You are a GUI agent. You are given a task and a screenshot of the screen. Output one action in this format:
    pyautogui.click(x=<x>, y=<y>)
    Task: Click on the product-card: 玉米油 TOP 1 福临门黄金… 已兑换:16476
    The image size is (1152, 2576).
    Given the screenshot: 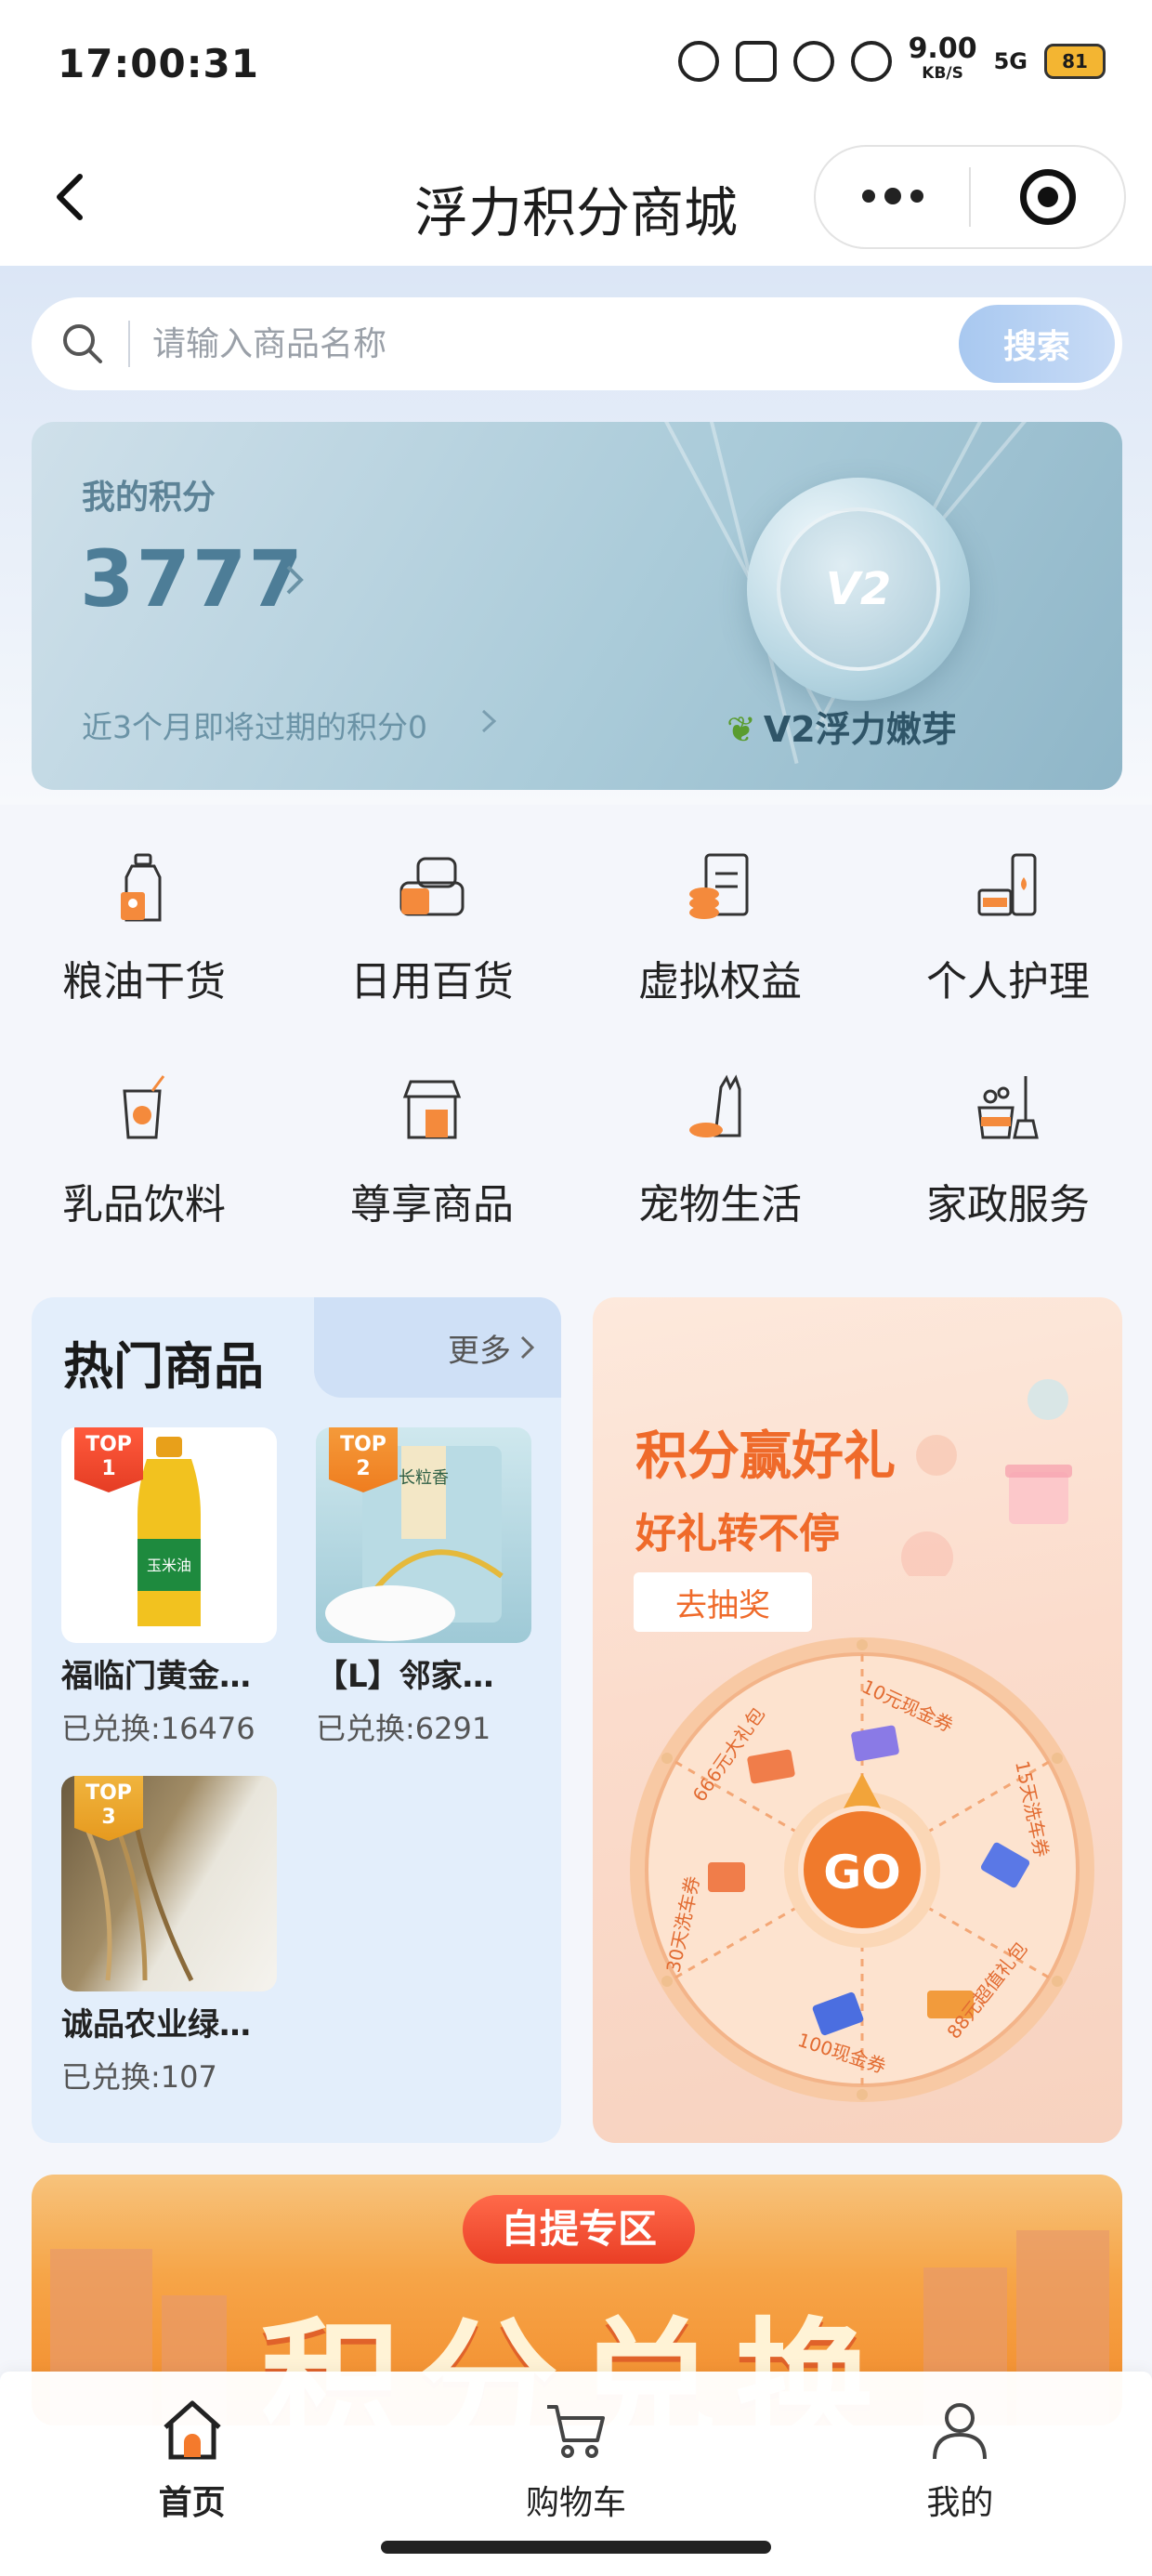 What is the action you would take?
    pyautogui.click(x=169, y=1587)
    